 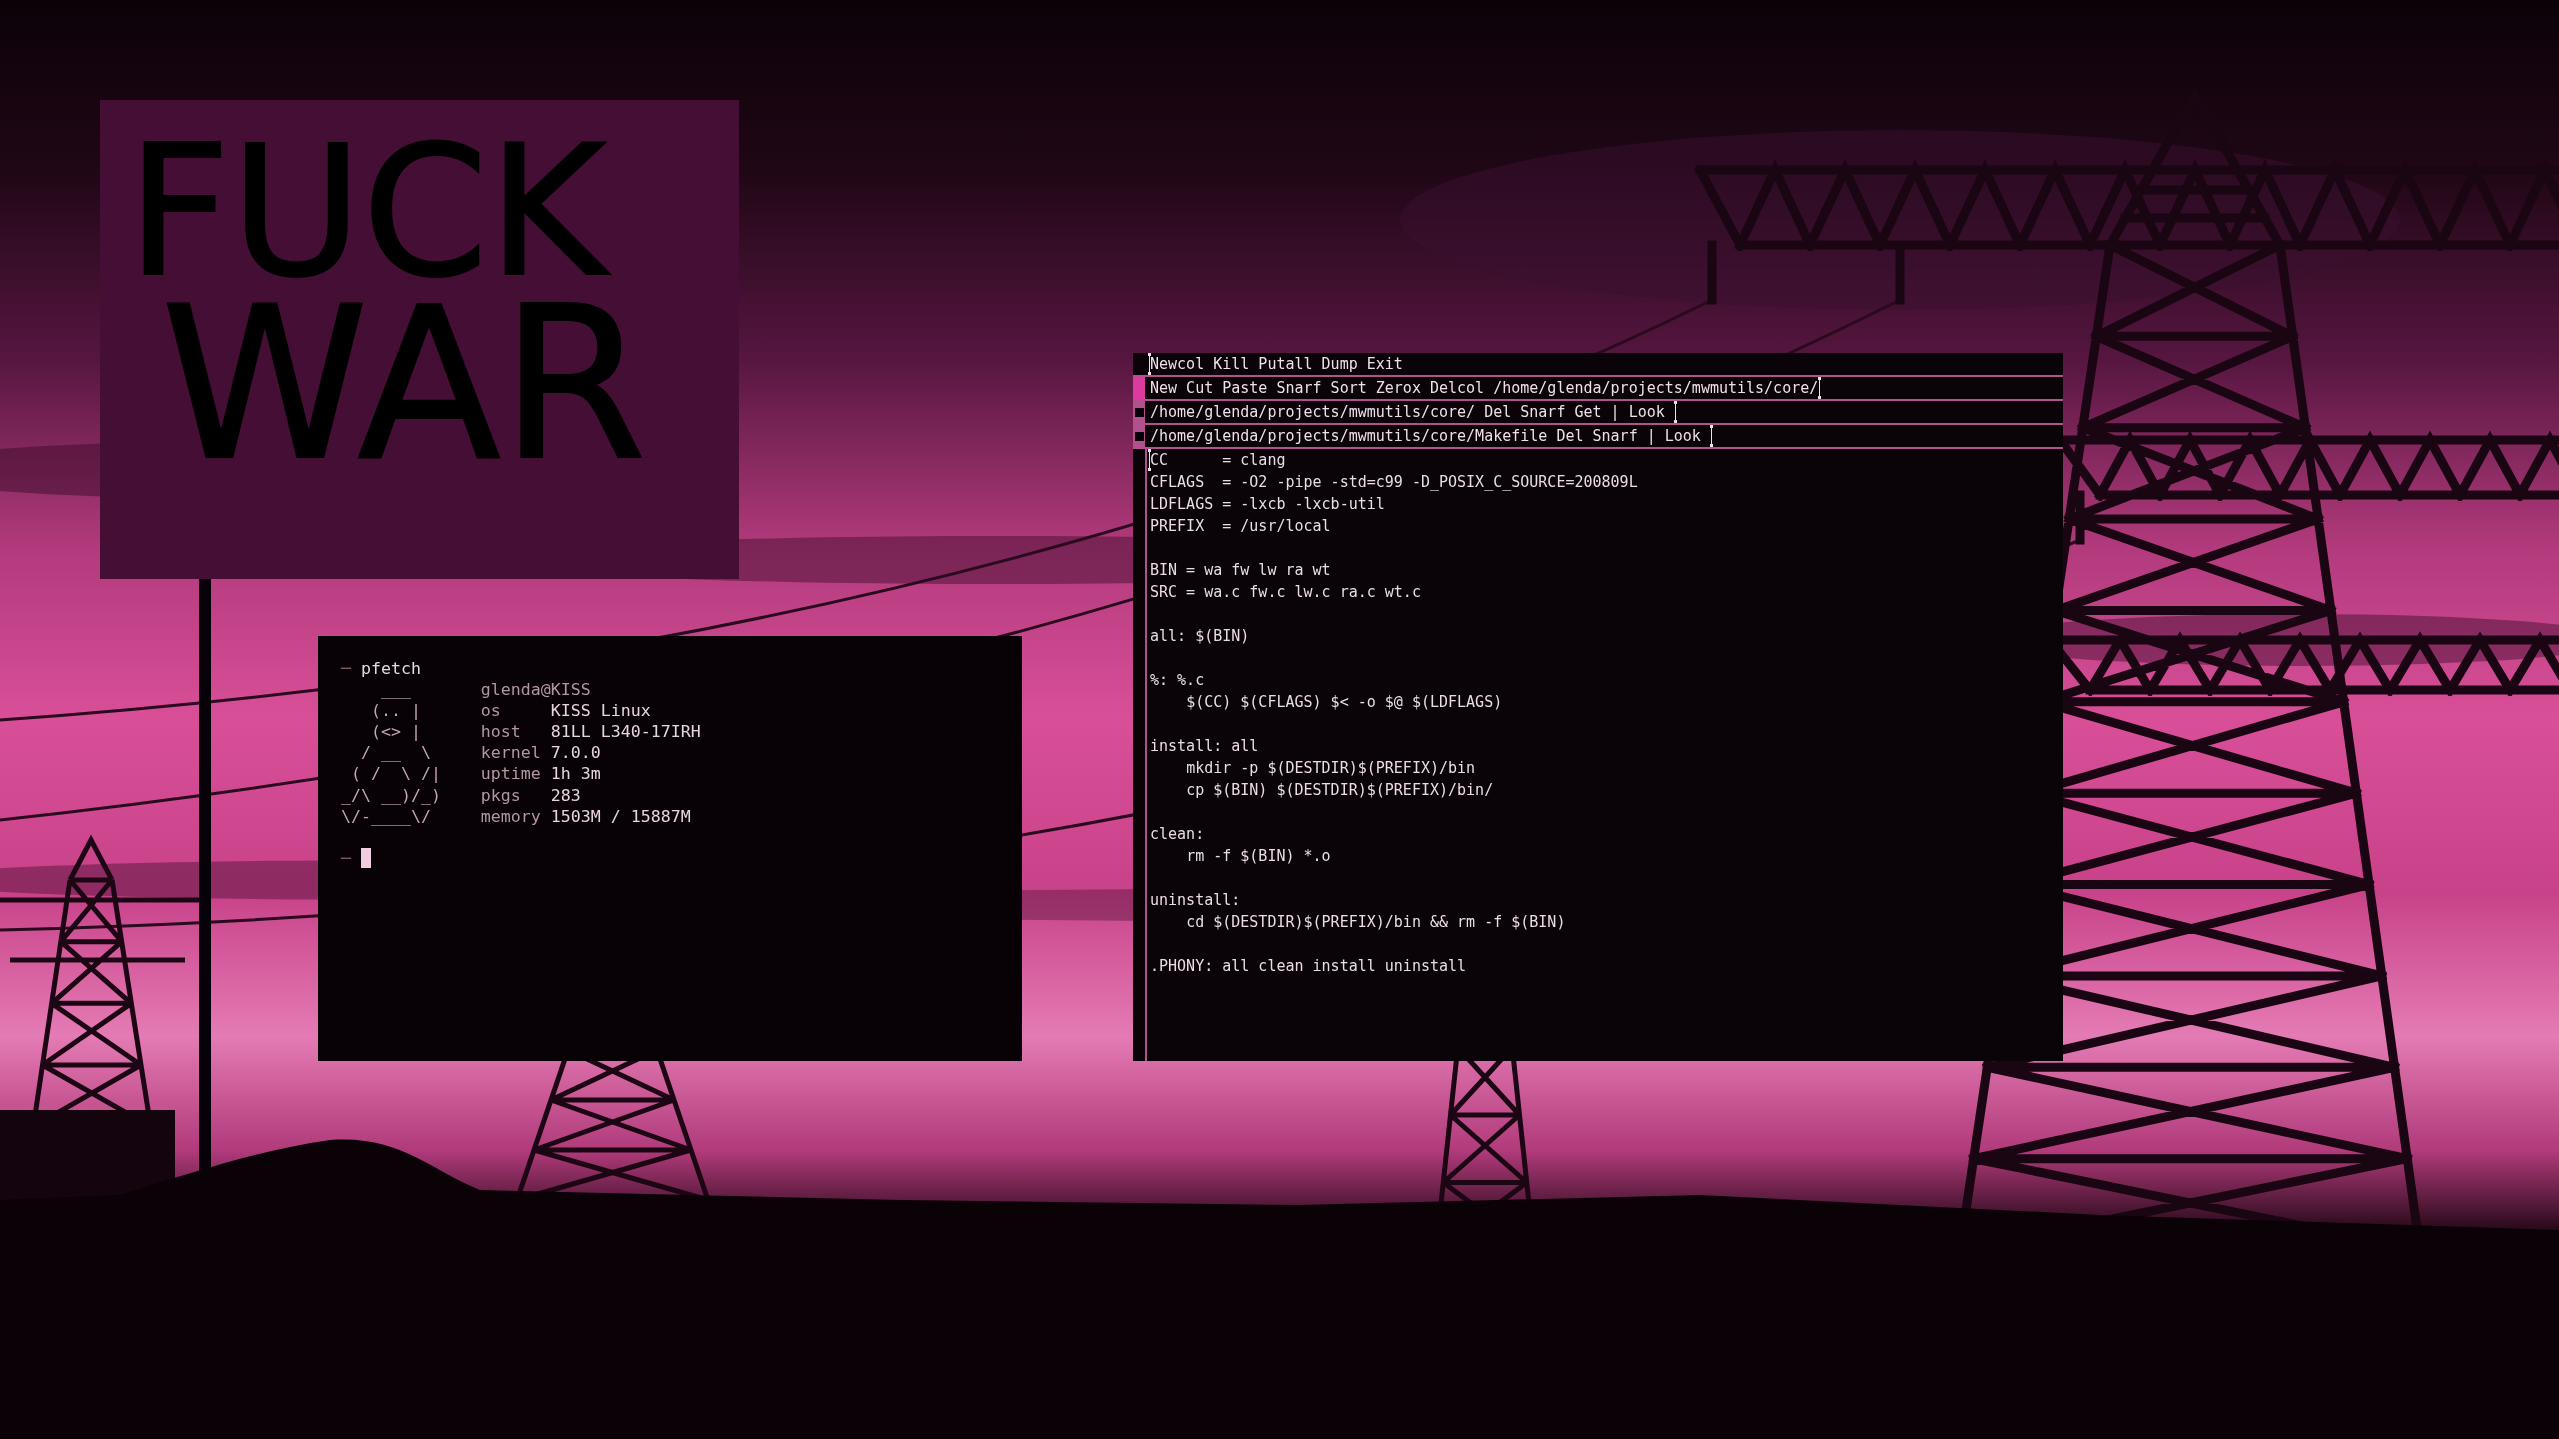 What do you see at coordinates (510, 753) in the screenshot?
I see `info-label: kernel` at bounding box center [510, 753].